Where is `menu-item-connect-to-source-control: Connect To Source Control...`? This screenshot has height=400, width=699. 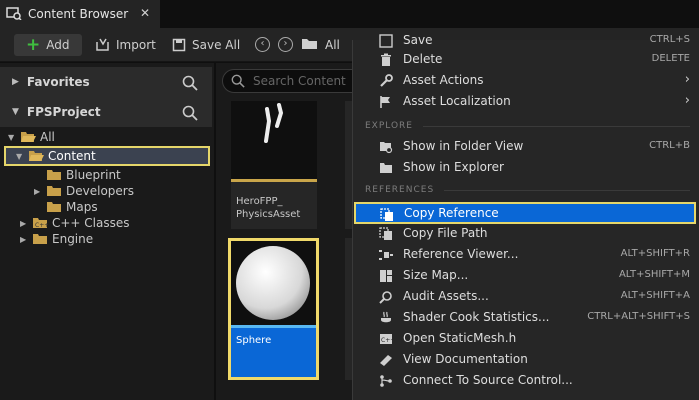
menu-item-connect-to-source-control: Connect To Source Control... is located at coordinates (526, 380).